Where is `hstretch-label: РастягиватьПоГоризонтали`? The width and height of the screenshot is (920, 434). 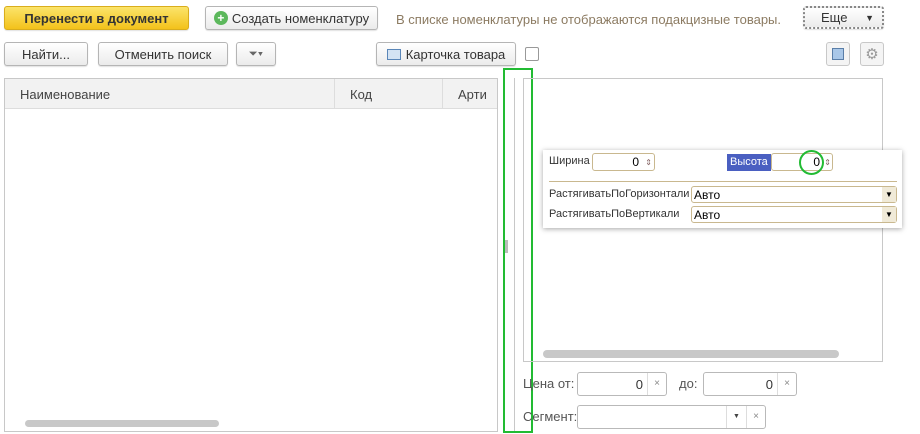
hstretch-label: РастягиватьПоГоризонтали is located at coordinates (619, 194).